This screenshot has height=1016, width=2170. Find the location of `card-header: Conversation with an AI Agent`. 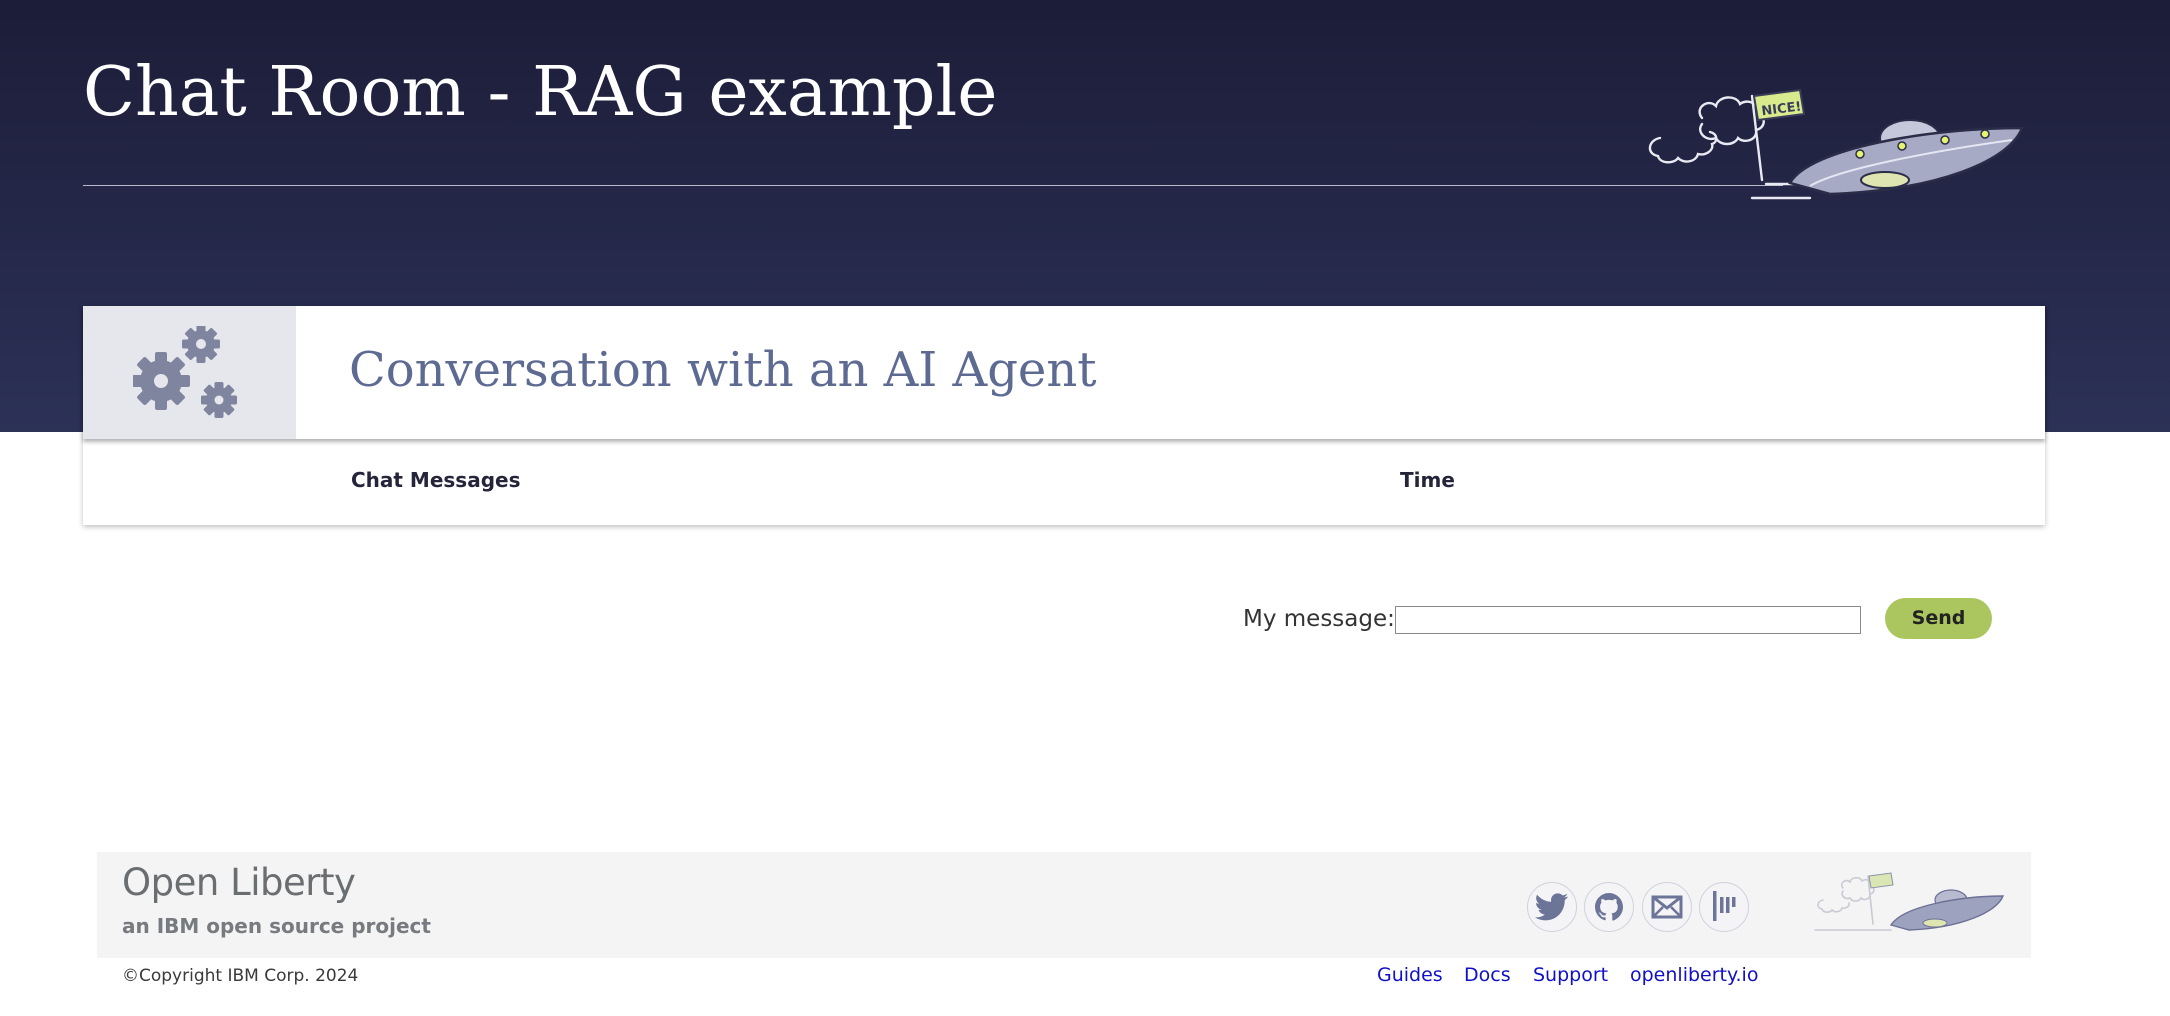

card-header: Conversation with an AI Agent is located at coordinates (1064, 372).